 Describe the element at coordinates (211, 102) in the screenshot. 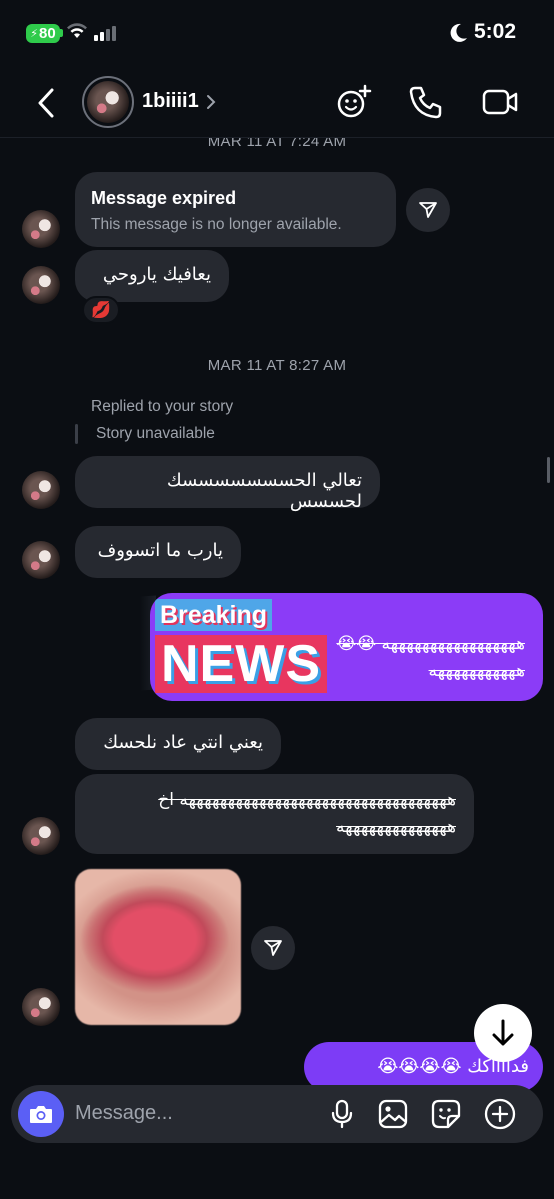

I see `chevron-right-icon` at that location.